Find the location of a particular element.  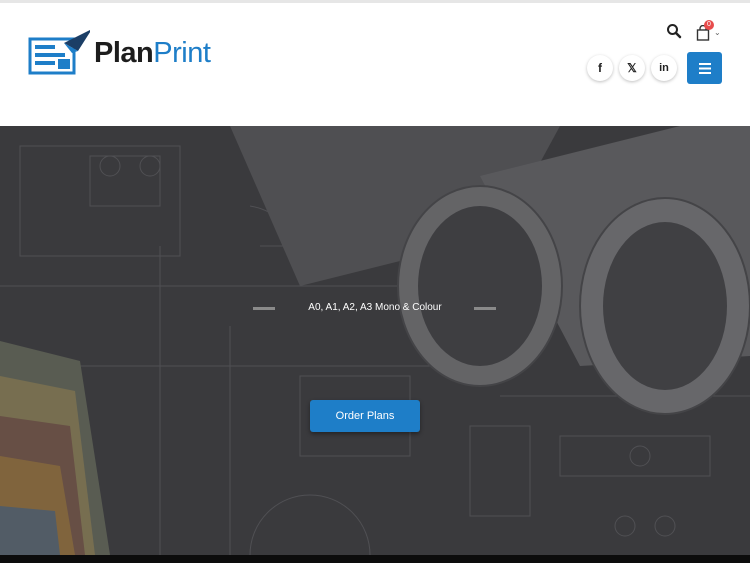

menu-button is located at coordinates (704, 68).